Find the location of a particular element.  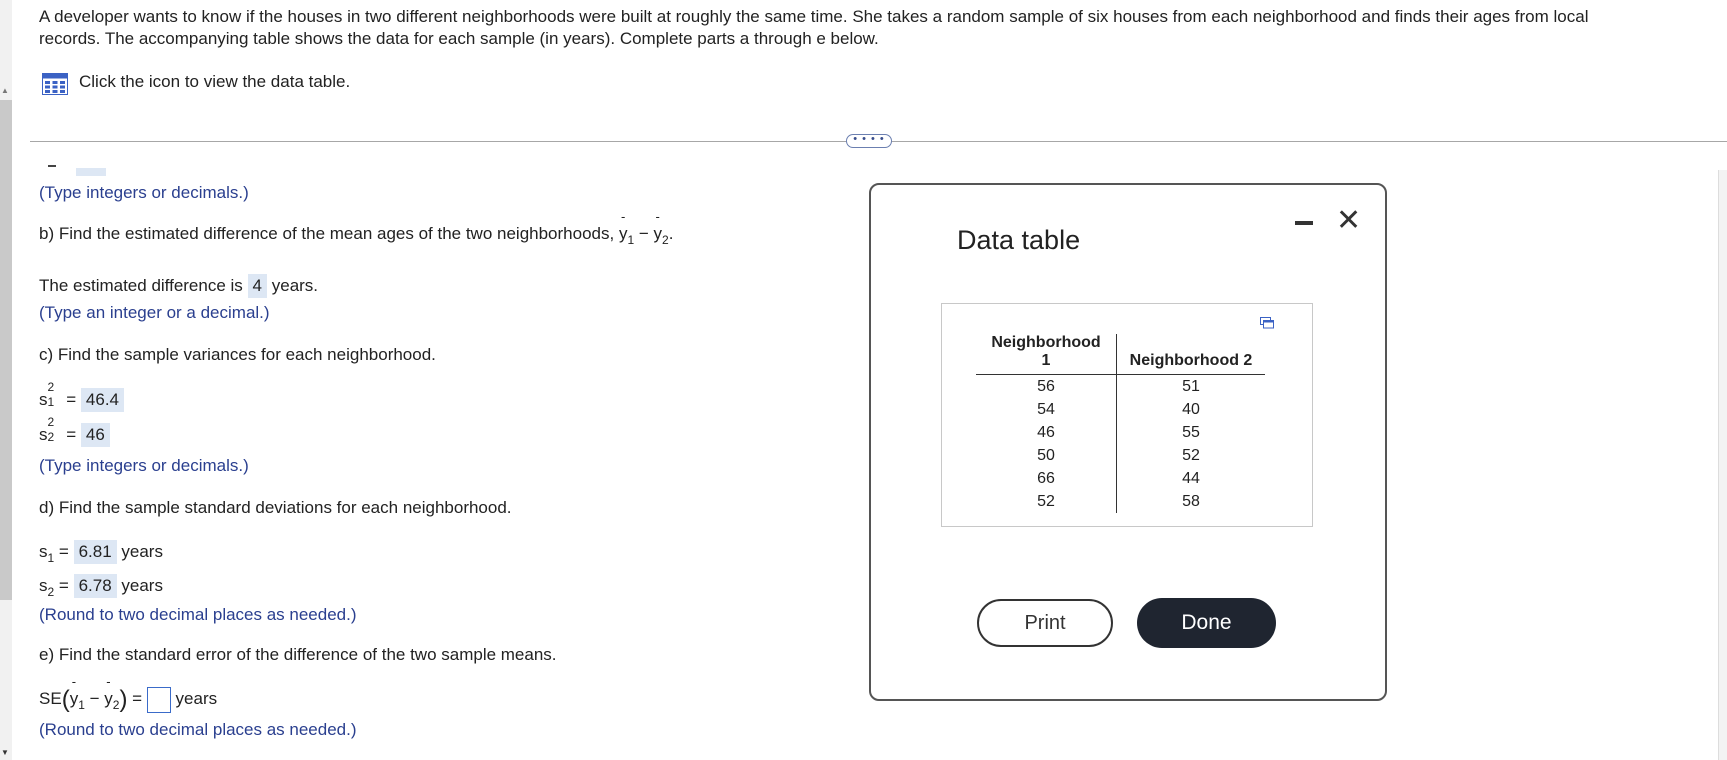

sd-s1-answer: 6.81 is located at coordinates (95, 552).